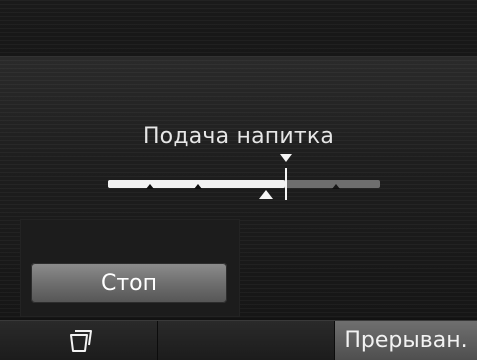 This screenshot has width=477, height=360. What do you see at coordinates (266, 194) in the screenshot?
I see `current-level-marker` at bounding box center [266, 194].